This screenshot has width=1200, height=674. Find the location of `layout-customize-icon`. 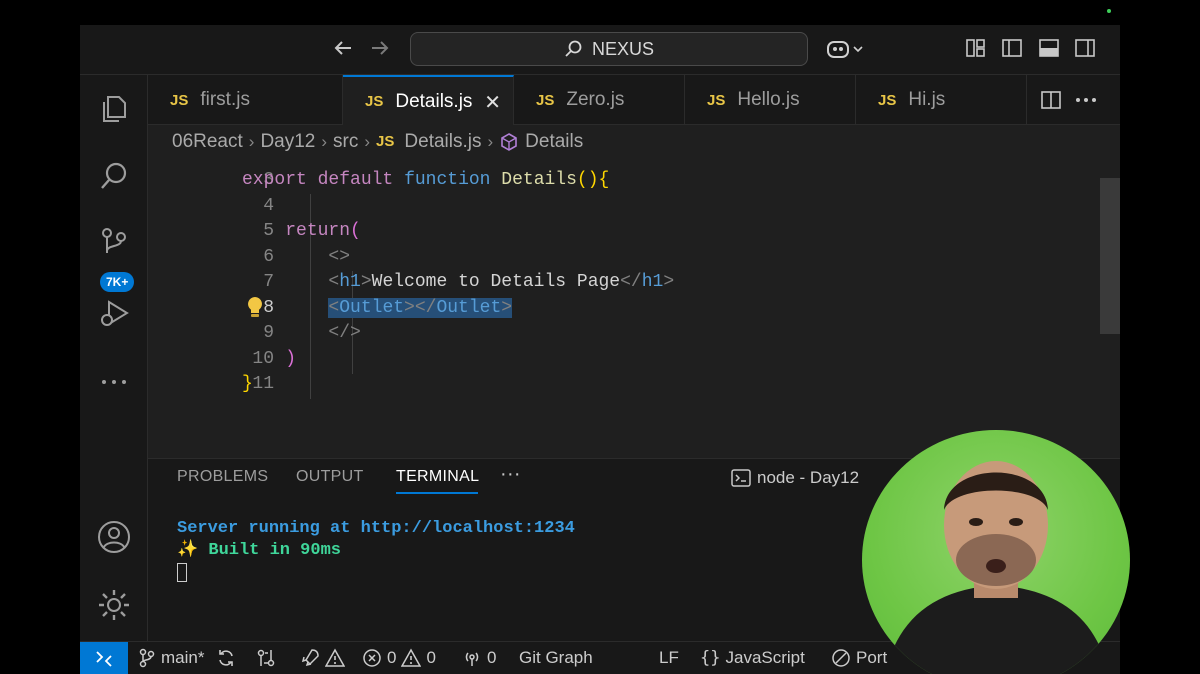

layout-customize-icon is located at coordinates (976, 51).